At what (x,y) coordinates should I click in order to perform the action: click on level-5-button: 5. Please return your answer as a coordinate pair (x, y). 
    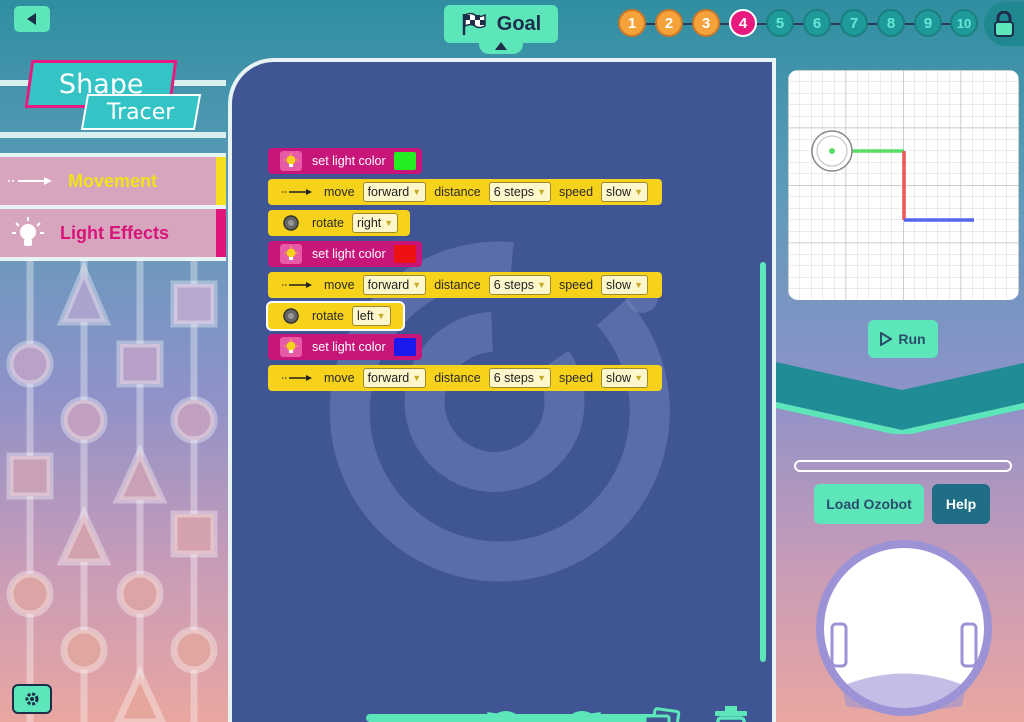
    Looking at the image, I should click on (780, 23).